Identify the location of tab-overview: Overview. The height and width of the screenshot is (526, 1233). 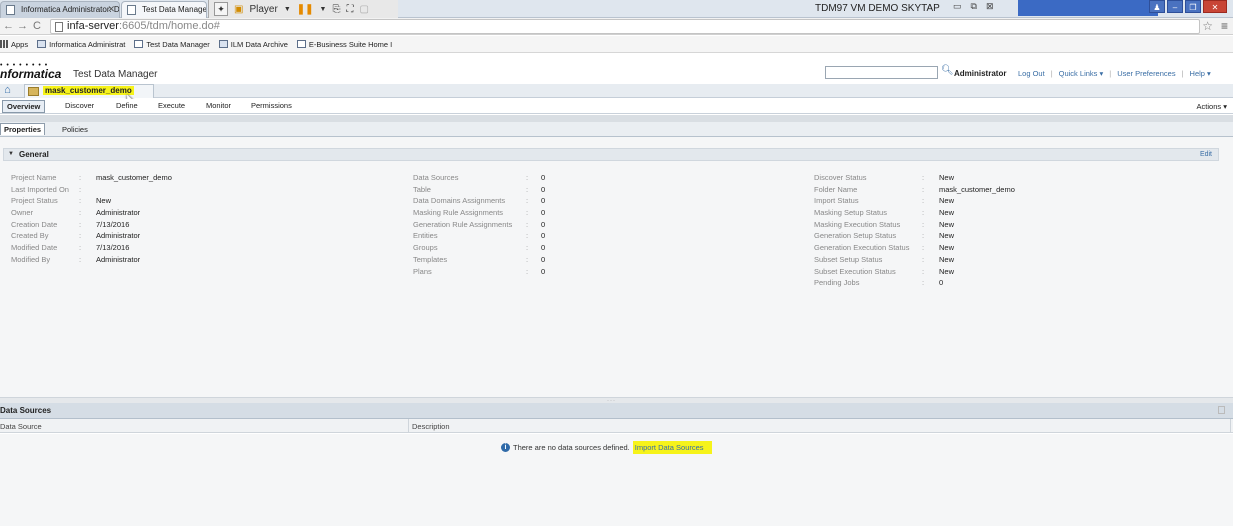
(24, 106).